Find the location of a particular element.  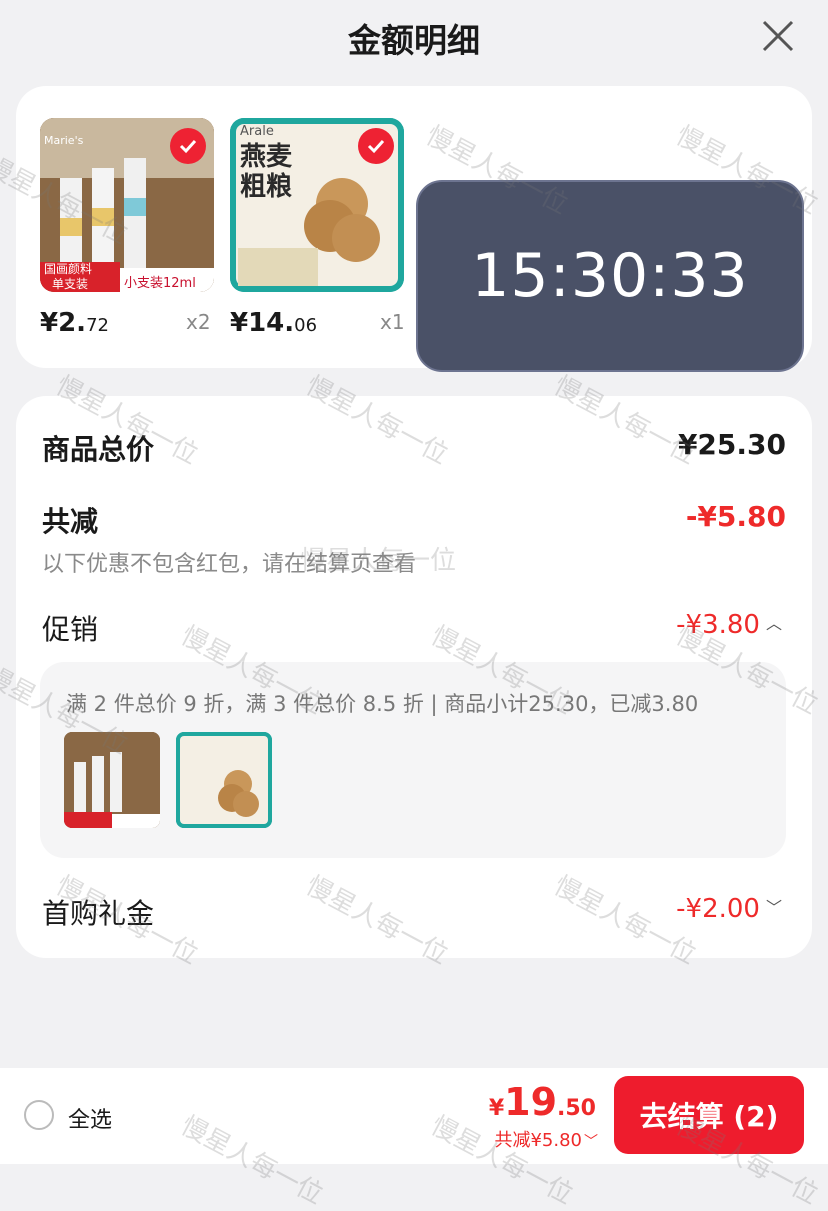

discount-value: -¥5.80 is located at coordinates (735, 516).